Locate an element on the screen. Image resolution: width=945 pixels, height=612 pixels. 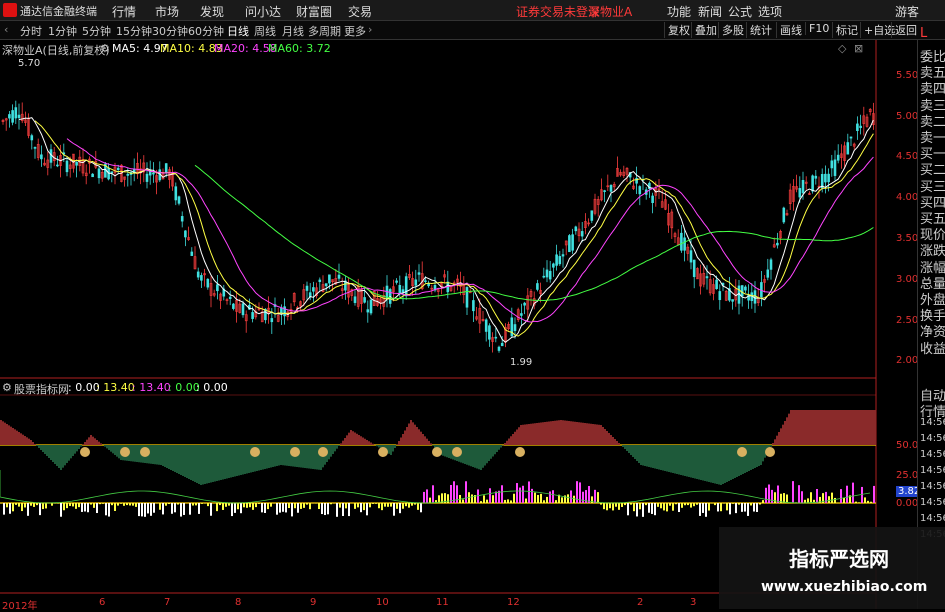
settings-gear-icon: ⚙ is located at coordinates (105, 48).